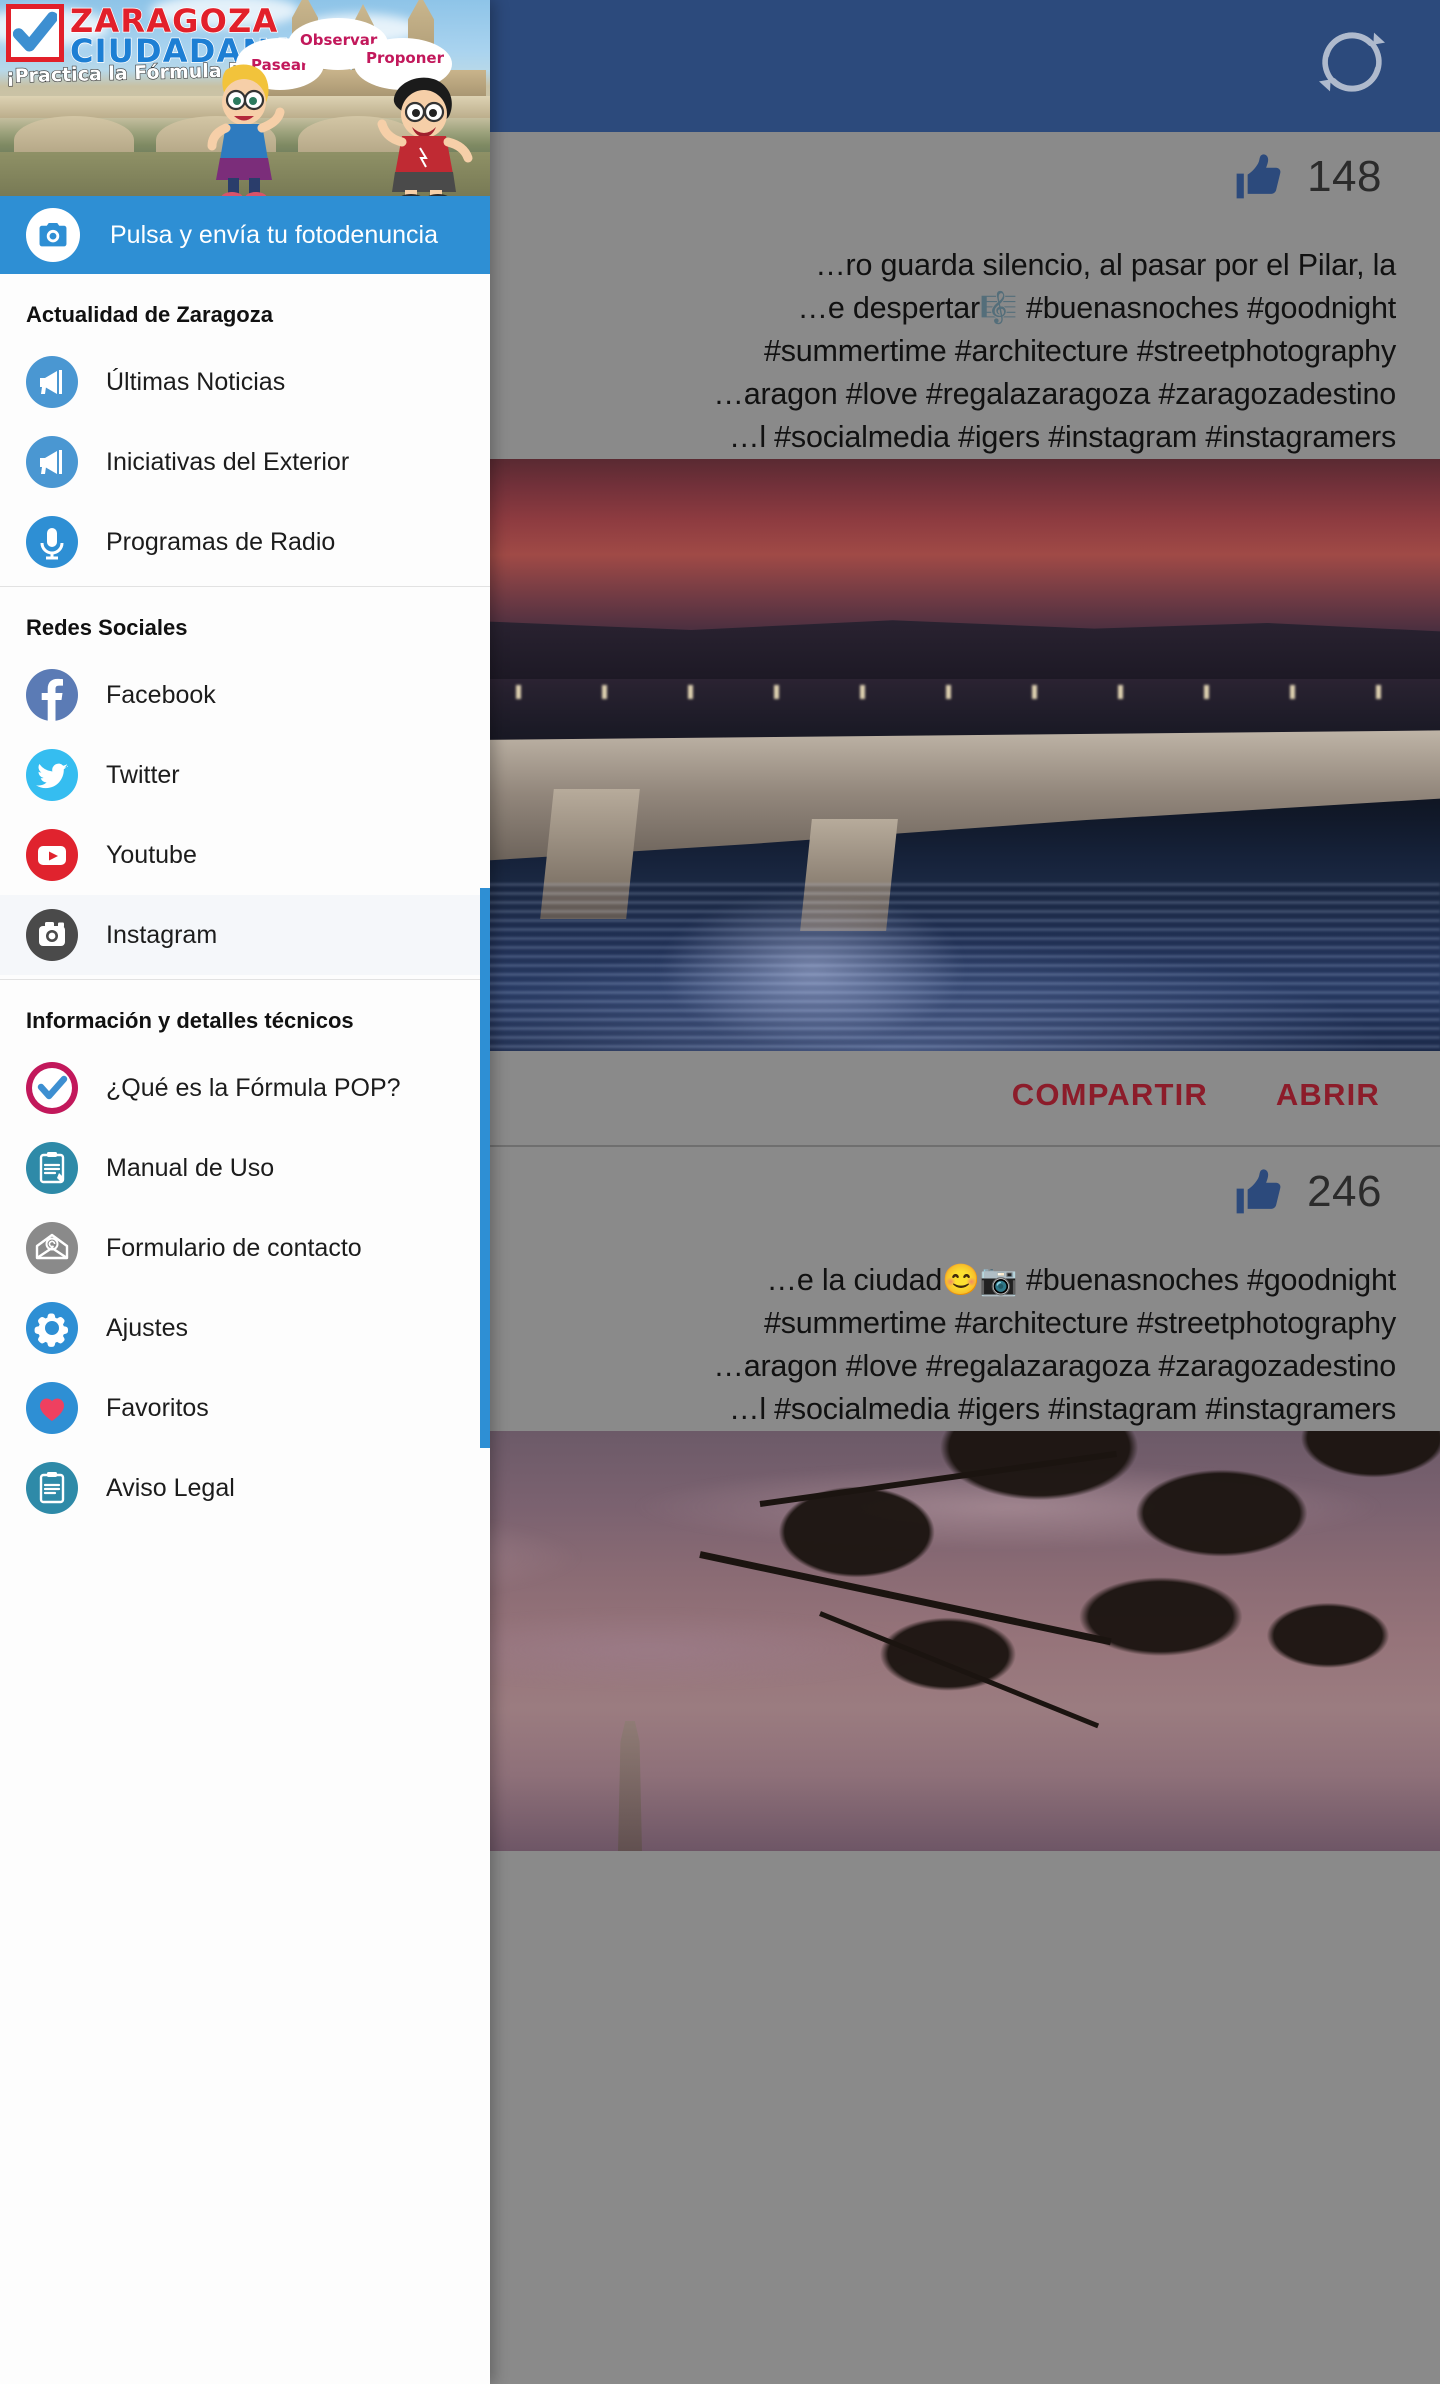  I want to click on share-button: COMPARTIR, so click(1110, 1095).